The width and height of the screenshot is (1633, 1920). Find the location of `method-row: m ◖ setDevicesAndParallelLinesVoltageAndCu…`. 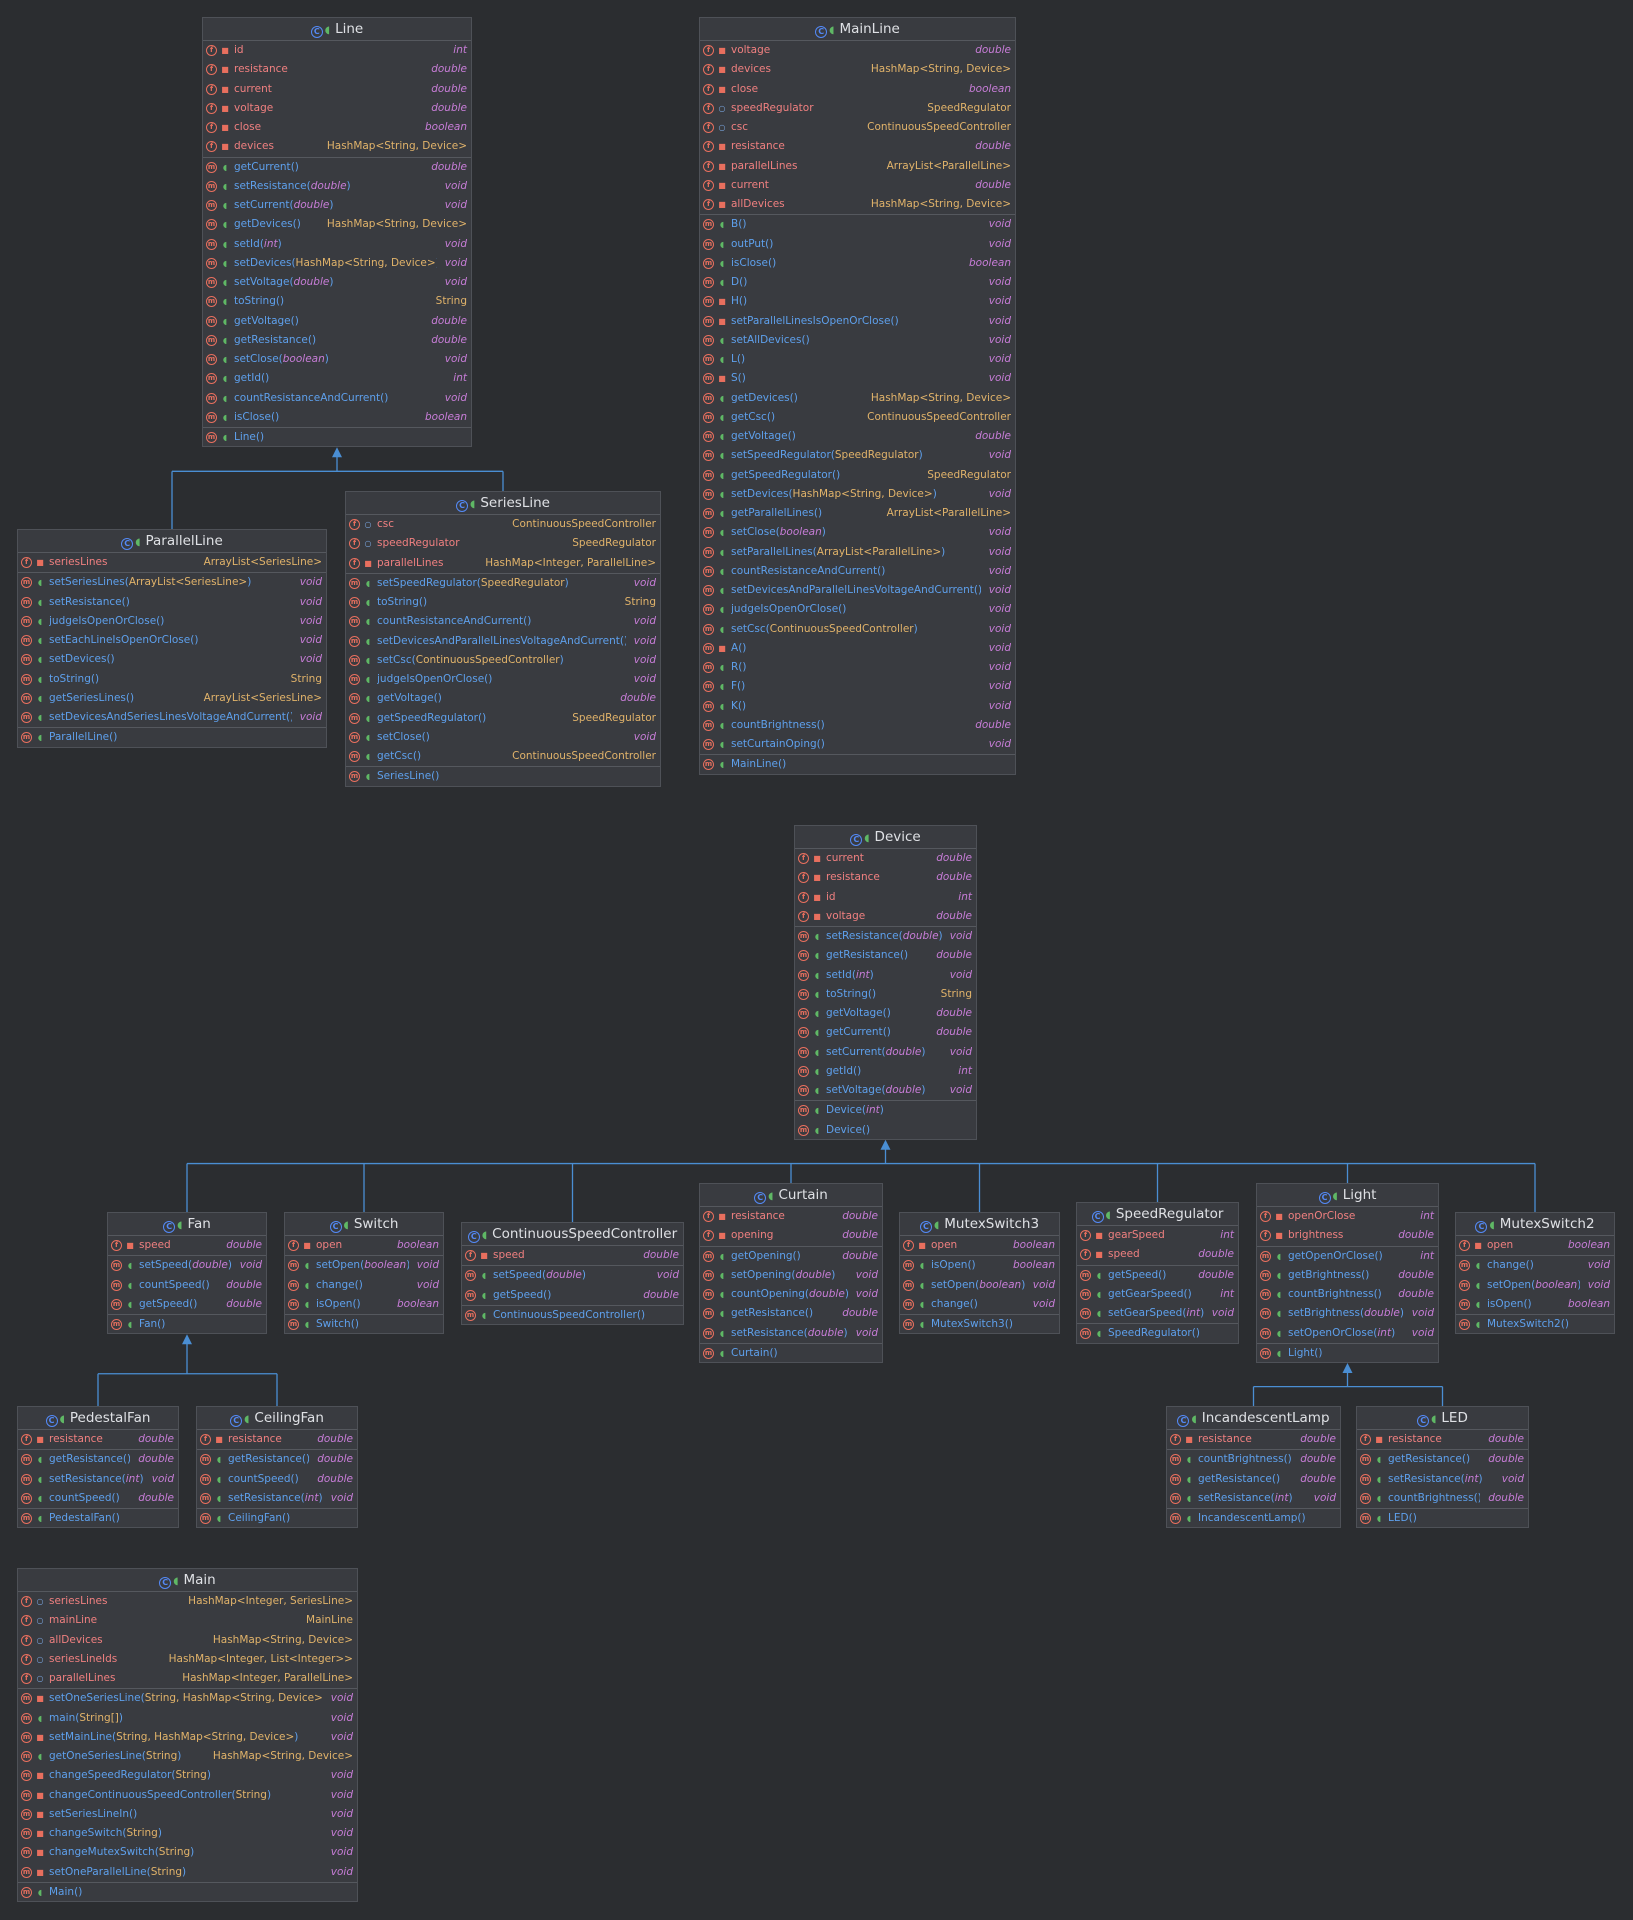

method-row: m ◖ setDevicesAndParallelLinesVoltageAndCu… is located at coordinates (503, 641).